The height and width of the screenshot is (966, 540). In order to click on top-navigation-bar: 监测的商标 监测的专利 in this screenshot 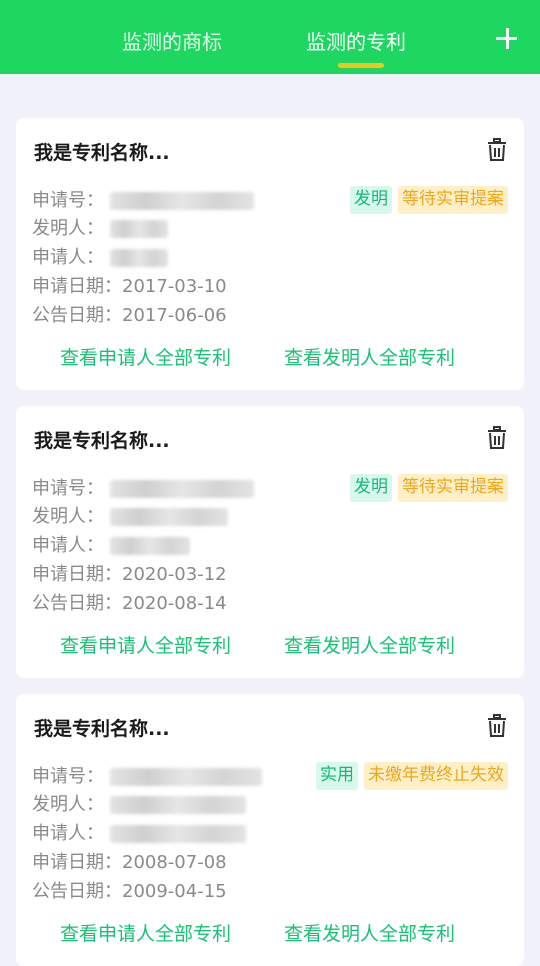, I will do `click(270, 37)`.